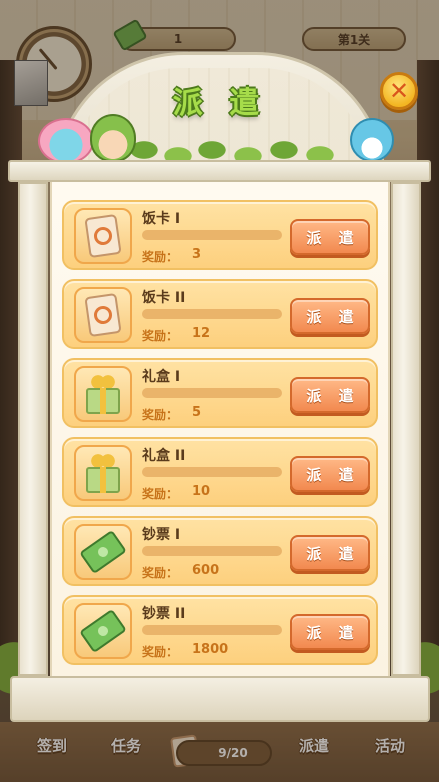 The height and width of the screenshot is (782, 439). I want to click on reward-value: 3, so click(197, 254).